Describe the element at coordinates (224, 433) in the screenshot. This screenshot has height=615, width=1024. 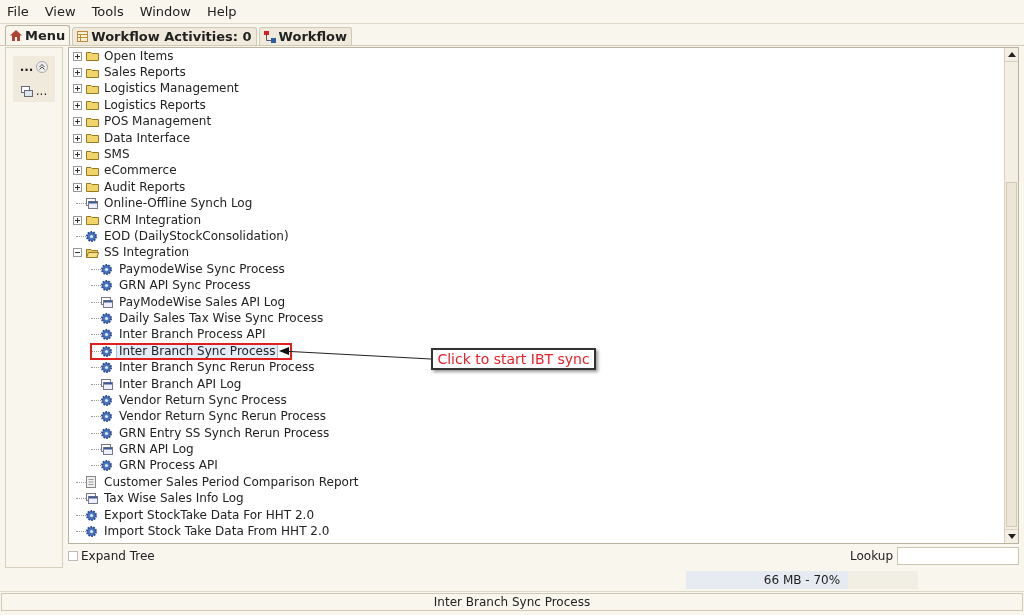
I see `tree-item: GRN Entry SS Synch Rerun Process` at that location.